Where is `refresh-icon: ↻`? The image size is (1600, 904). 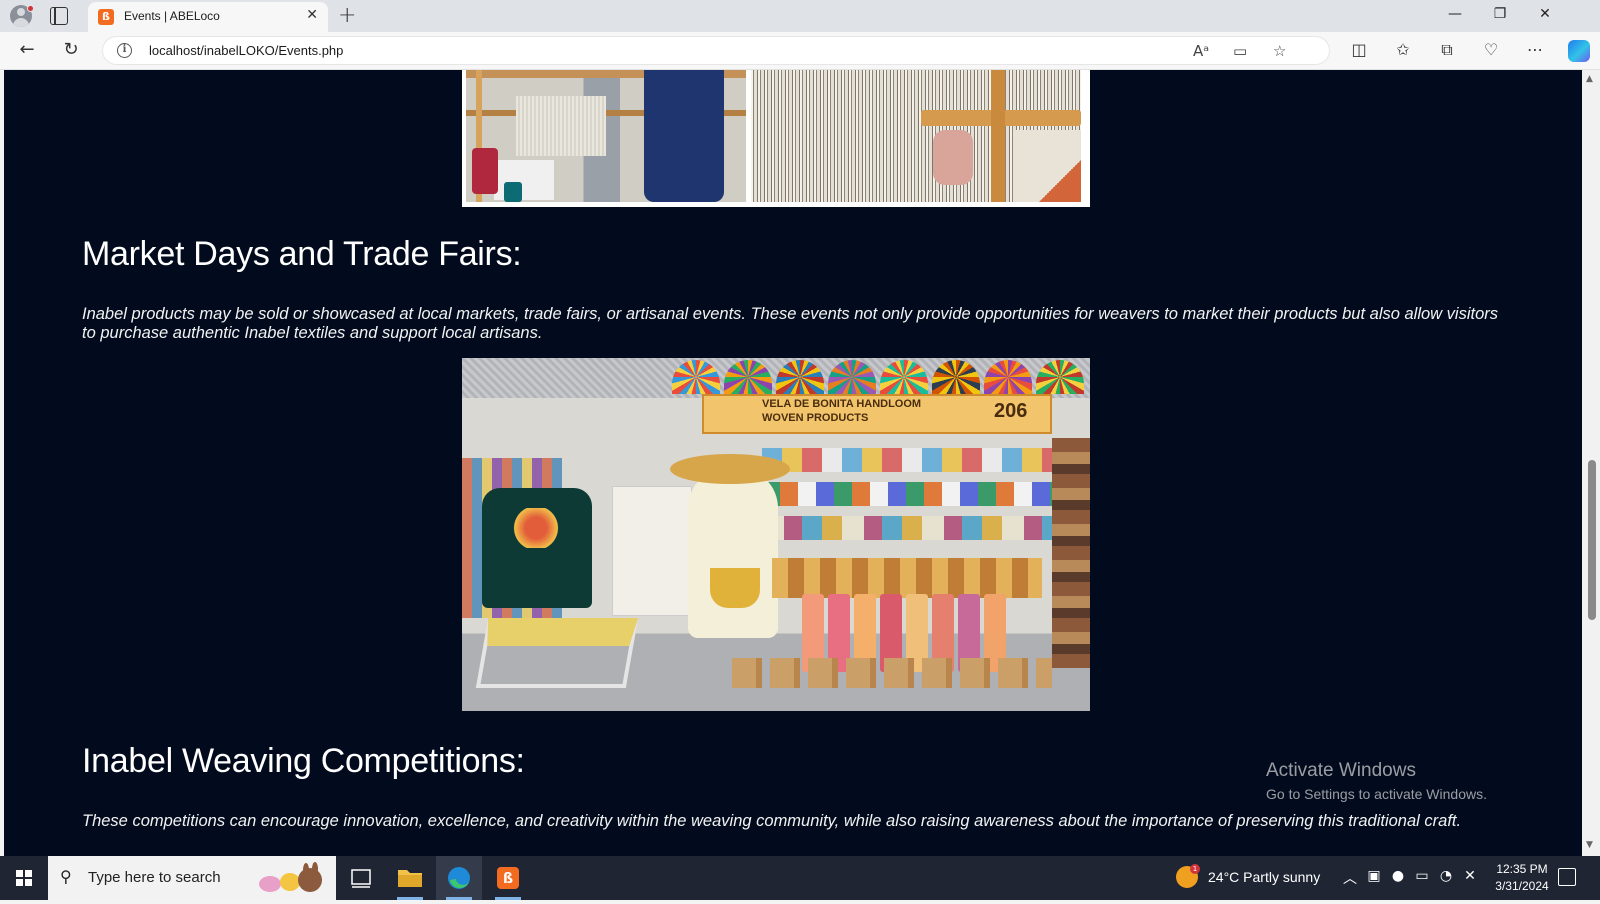
refresh-icon: ↻ is located at coordinates (71, 49).